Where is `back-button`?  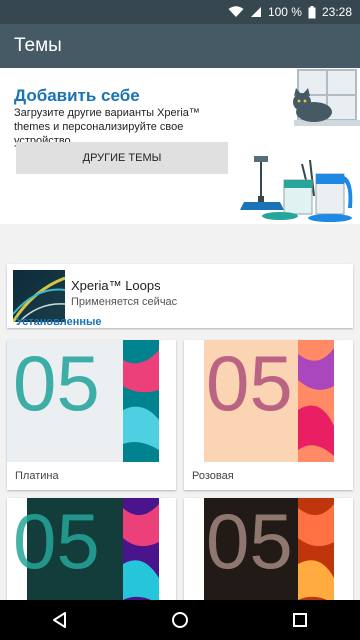 back-button is located at coordinates (60, 620).